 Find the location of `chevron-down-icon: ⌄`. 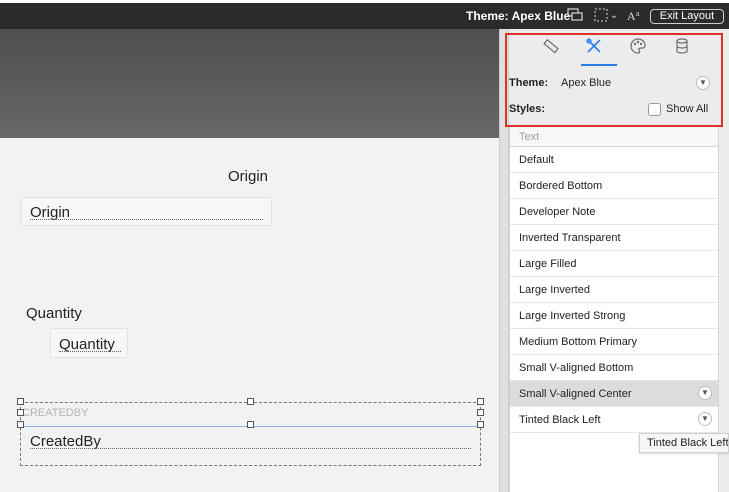

chevron-down-icon: ⌄ is located at coordinates (614, 16).